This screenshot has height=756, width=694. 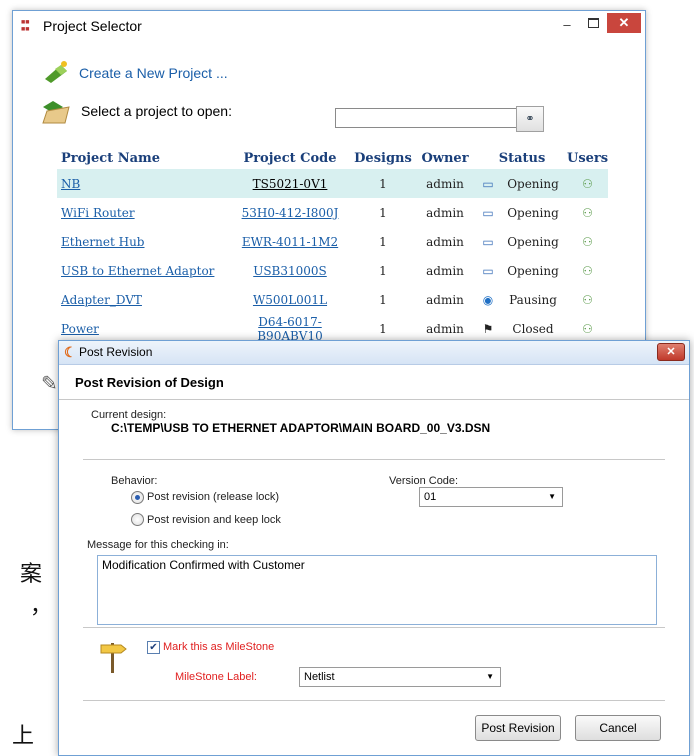 I want to click on column-header: Project Code, so click(x=290, y=158).